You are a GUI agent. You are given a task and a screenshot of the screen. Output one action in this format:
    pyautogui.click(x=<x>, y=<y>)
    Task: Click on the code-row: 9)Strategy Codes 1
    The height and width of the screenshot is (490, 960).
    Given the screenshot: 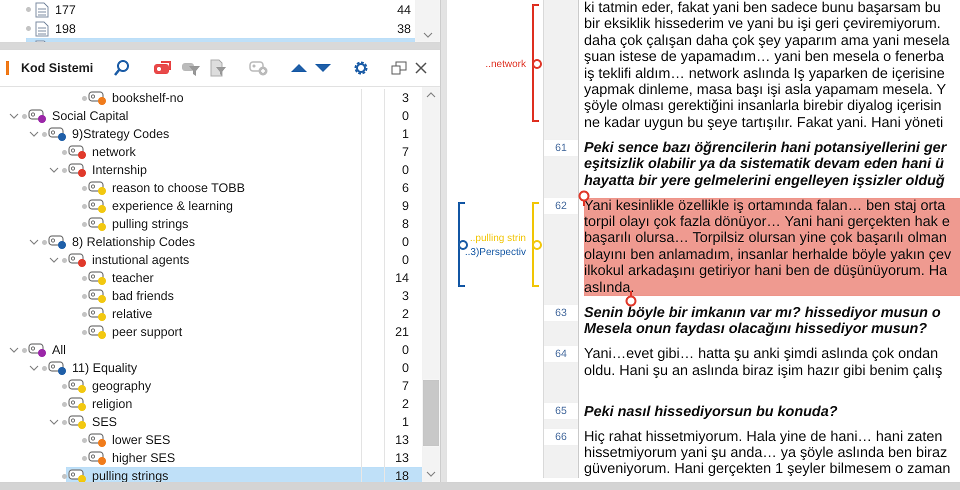 What is the action you would take?
    pyautogui.click(x=211, y=134)
    